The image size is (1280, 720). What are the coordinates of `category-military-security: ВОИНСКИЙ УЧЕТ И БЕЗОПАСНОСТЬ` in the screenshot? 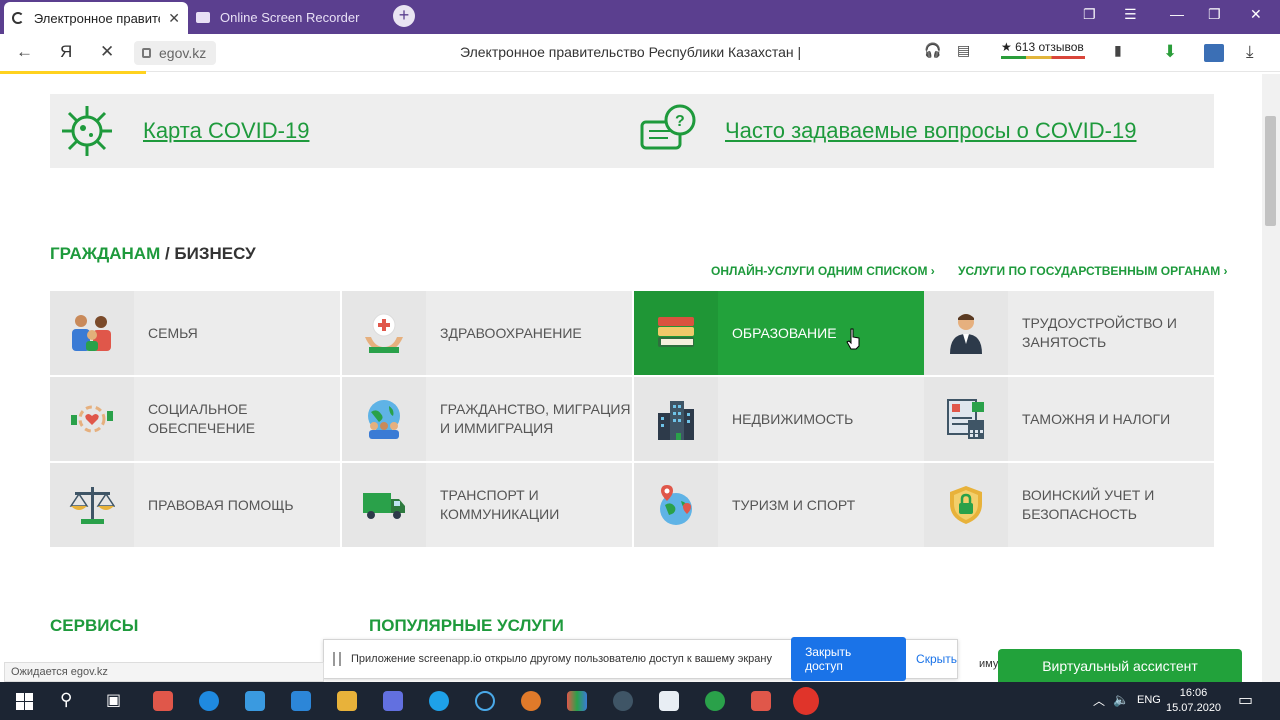 It's located at (1069, 505).